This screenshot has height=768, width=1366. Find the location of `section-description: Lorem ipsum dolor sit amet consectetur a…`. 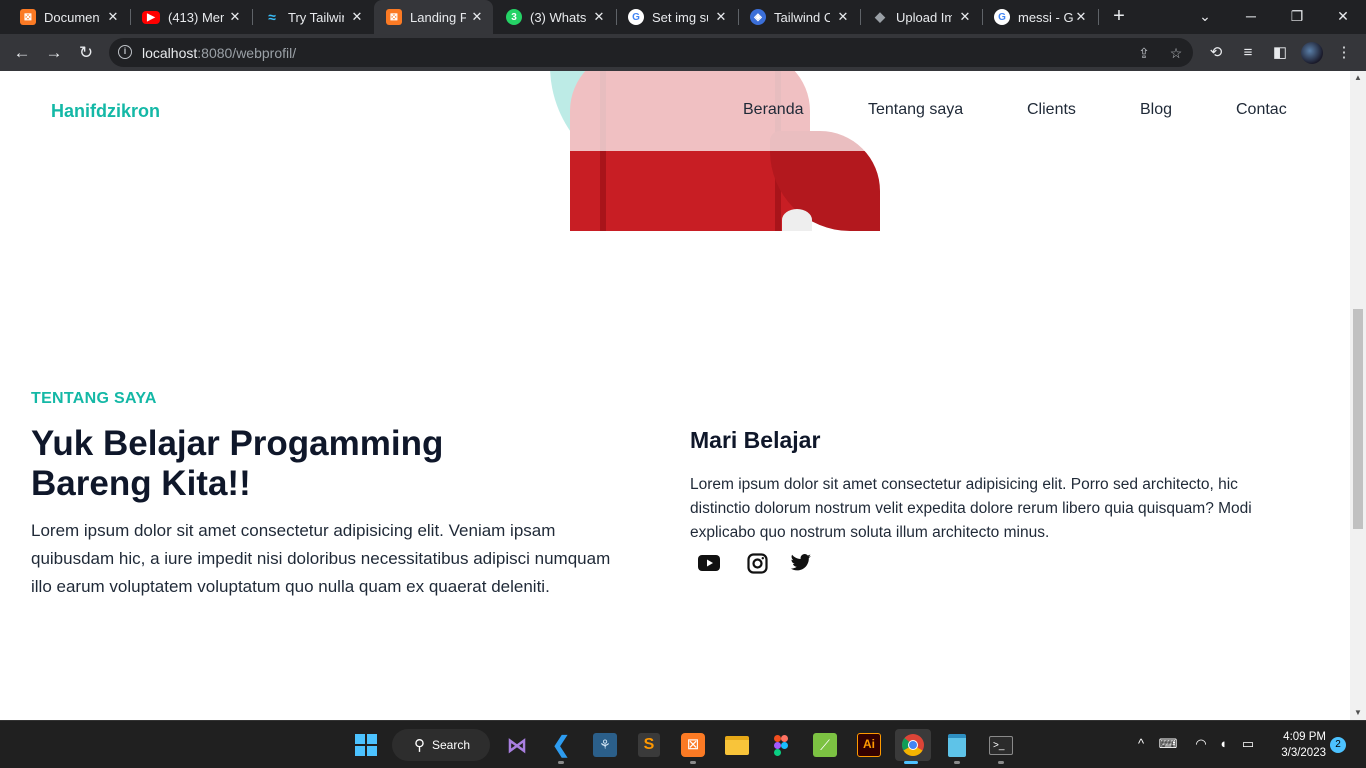

section-description: Lorem ipsum dolor sit amet consectetur a… is located at coordinates (321, 558).